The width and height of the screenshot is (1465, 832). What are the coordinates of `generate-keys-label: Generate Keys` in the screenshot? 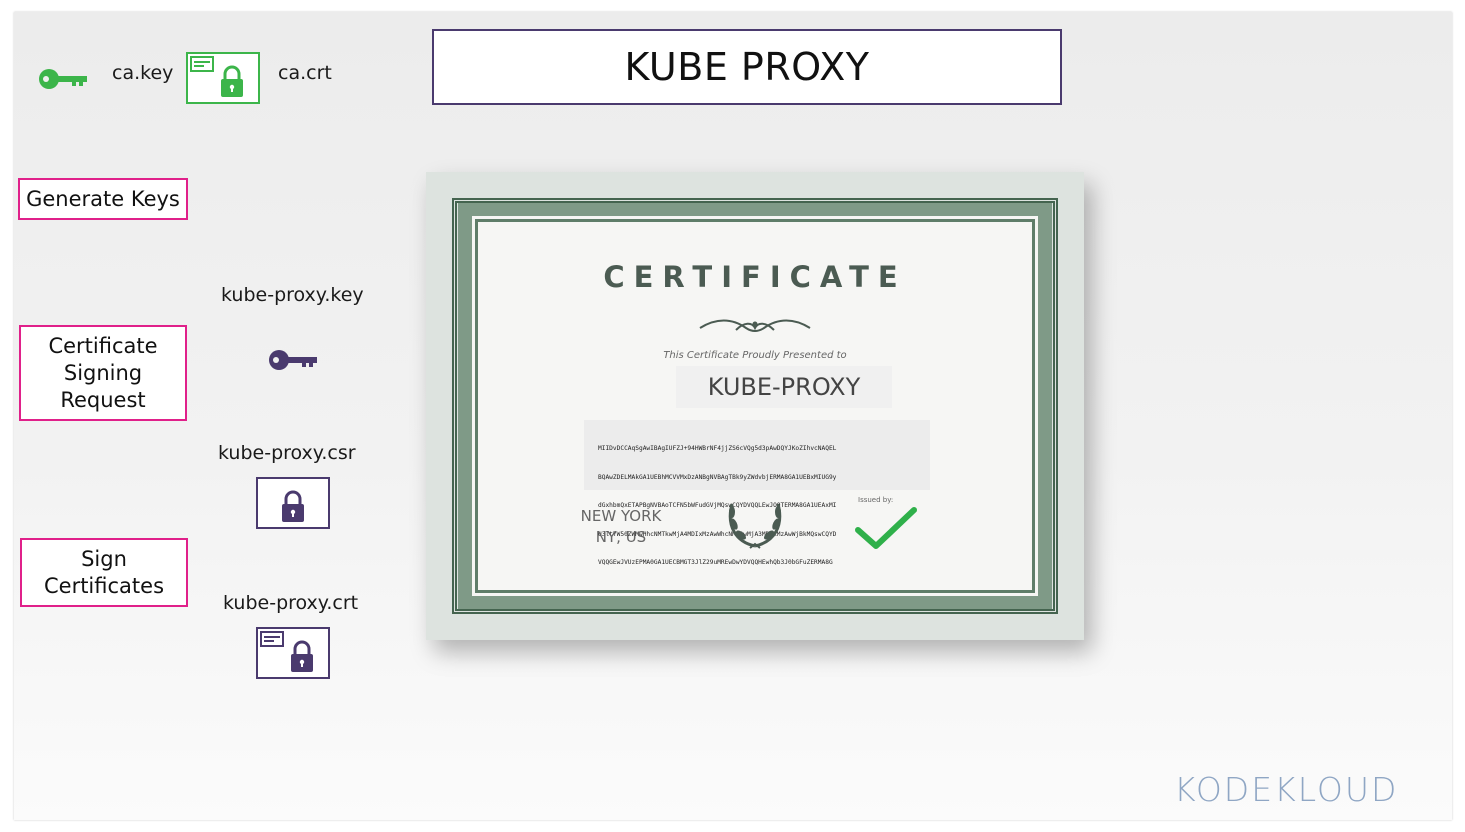 It's located at (103, 198).